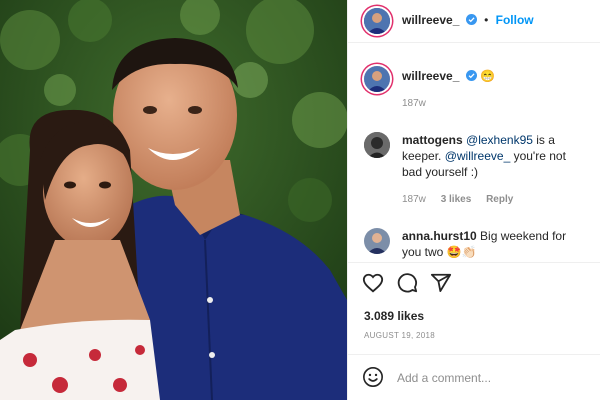 The height and width of the screenshot is (400, 600). Describe the element at coordinates (456, 199) in the screenshot. I see `comment-likes: 3 likes` at that location.